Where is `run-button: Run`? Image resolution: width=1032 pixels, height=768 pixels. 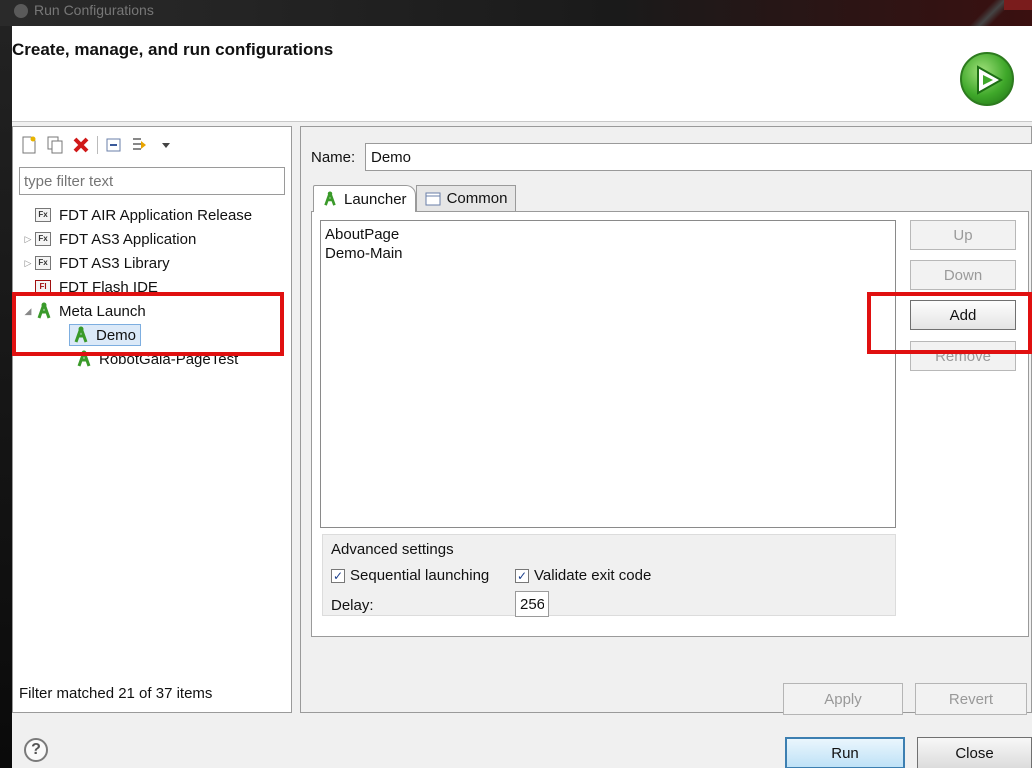 run-button: Run is located at coordinates (845, 752).